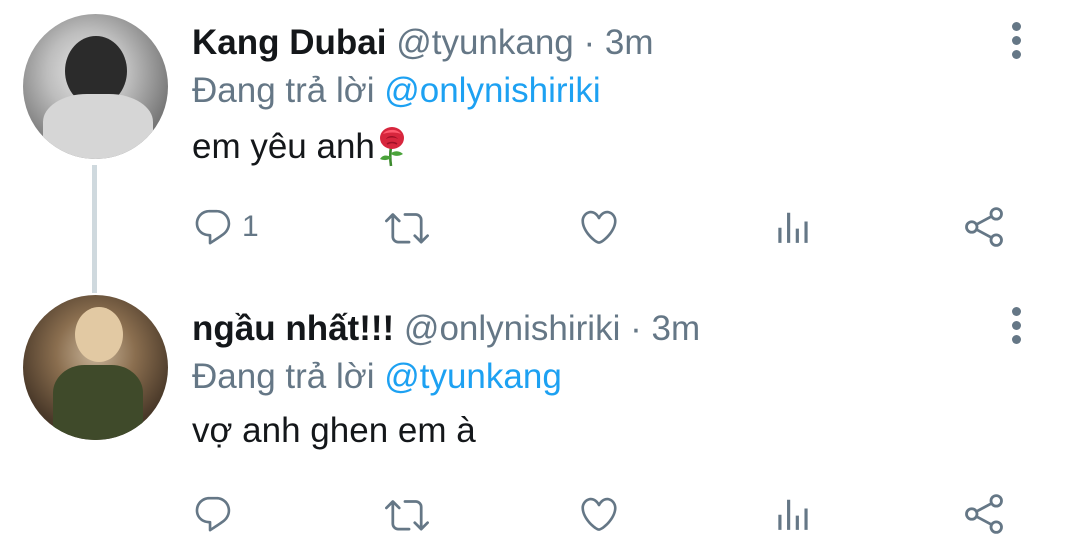  Describe the element at coordinates (283, 146) in the screenshot. I see `tweet-text-body: em yêu anh` at that location.